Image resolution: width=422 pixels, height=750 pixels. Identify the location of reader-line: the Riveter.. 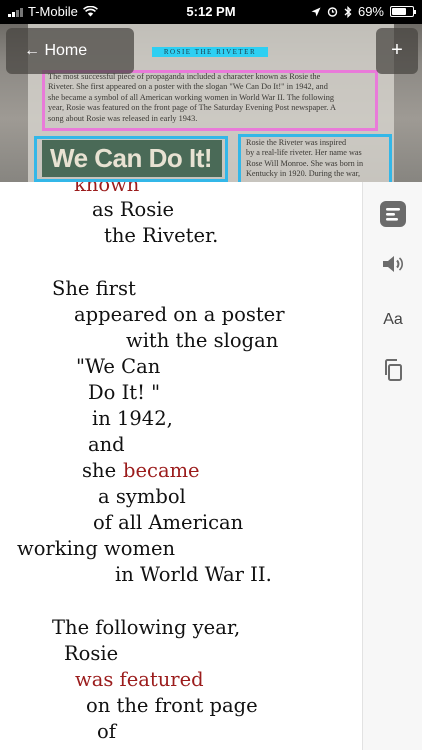
(161, 236).